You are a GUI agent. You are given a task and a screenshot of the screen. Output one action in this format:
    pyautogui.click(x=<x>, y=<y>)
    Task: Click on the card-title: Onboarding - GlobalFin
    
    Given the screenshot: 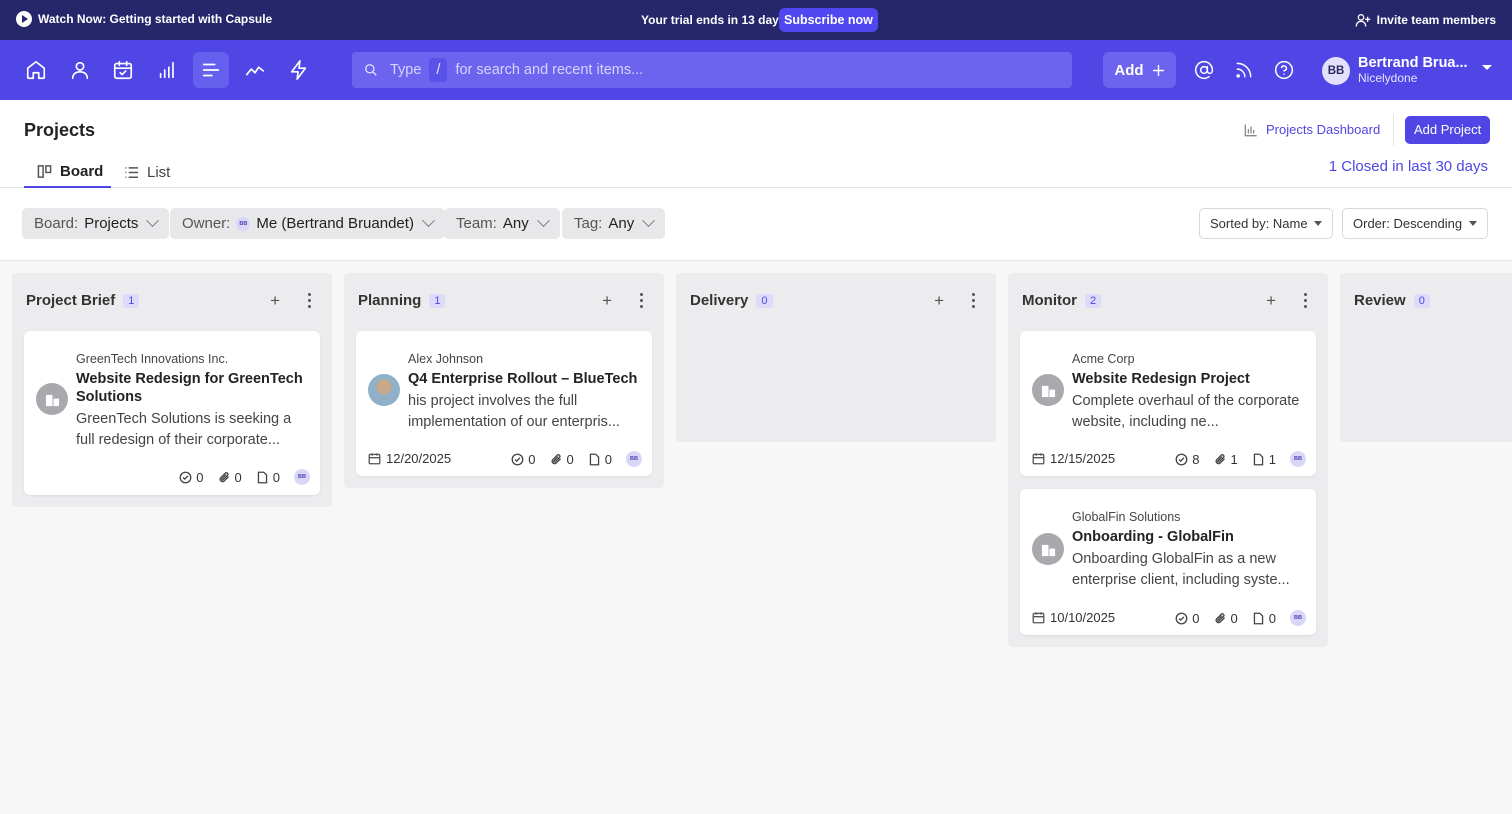 What is the action you would take?
    pyautogui.click(x=1188, y=537)
    